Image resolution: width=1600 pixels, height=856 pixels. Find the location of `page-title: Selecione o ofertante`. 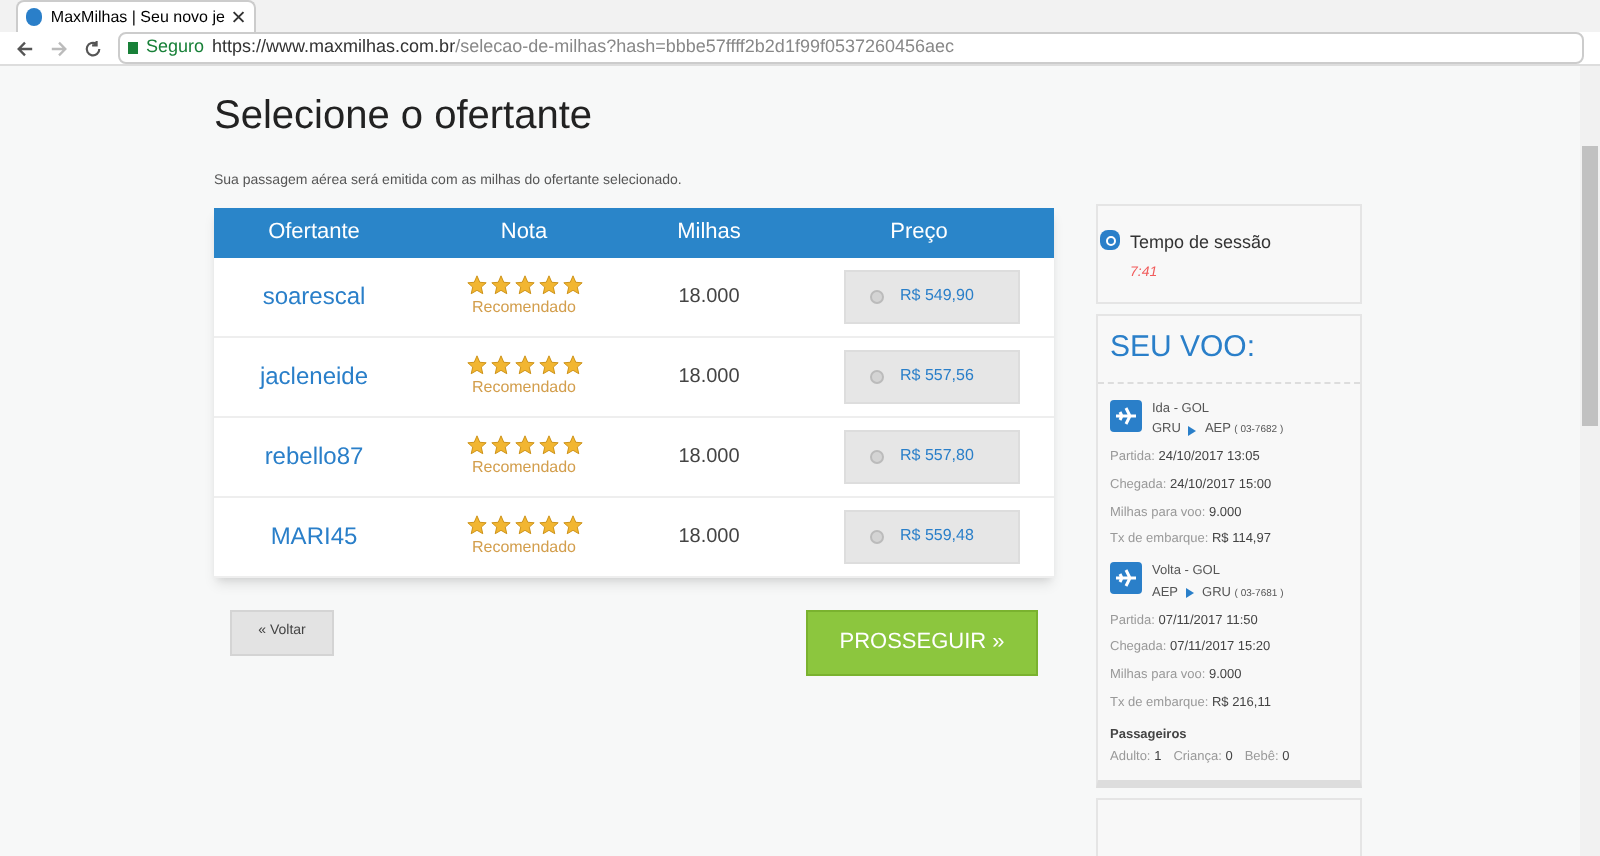

page-title: Selecione o ofertante is located at coordinates (404, 117).